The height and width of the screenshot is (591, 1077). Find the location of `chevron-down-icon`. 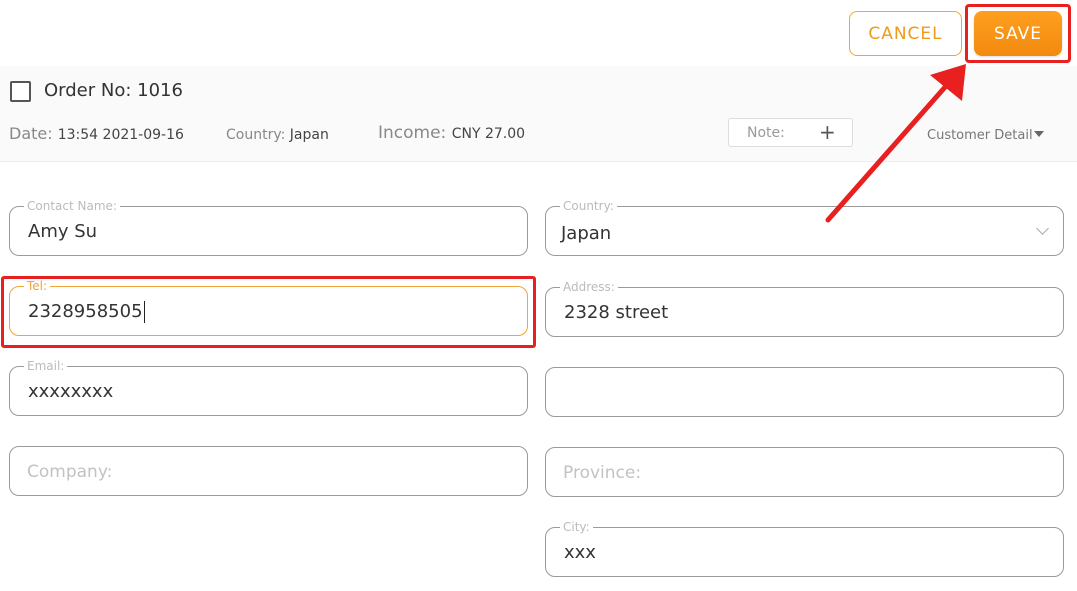

chevron-down-icon is located at coordinates (1042, 228).